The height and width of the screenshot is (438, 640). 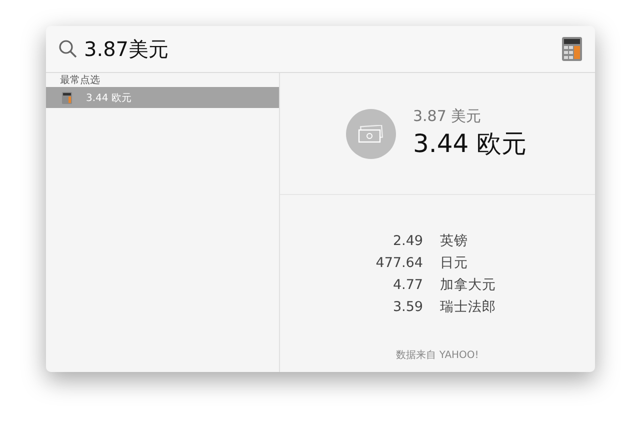 What do you see at coordinates (398, 263) in the screenshot?
I see `rate-amount: 477.64` at bounding box center [398, 263].